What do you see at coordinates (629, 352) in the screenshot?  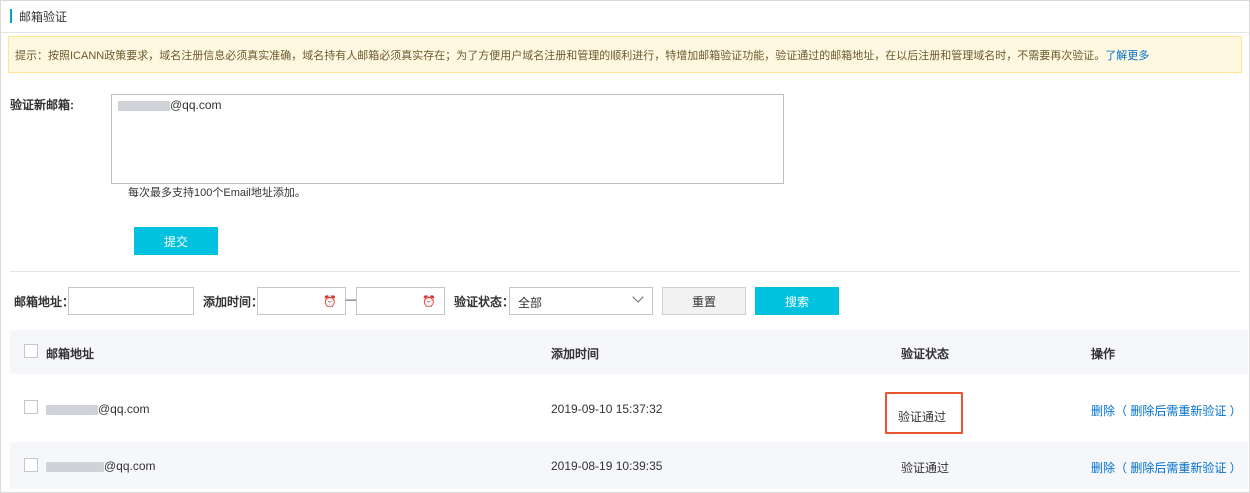 I see `table-header: 邮箱地址 添加时间 验证状态 操作` at bounding box center [629, 352].